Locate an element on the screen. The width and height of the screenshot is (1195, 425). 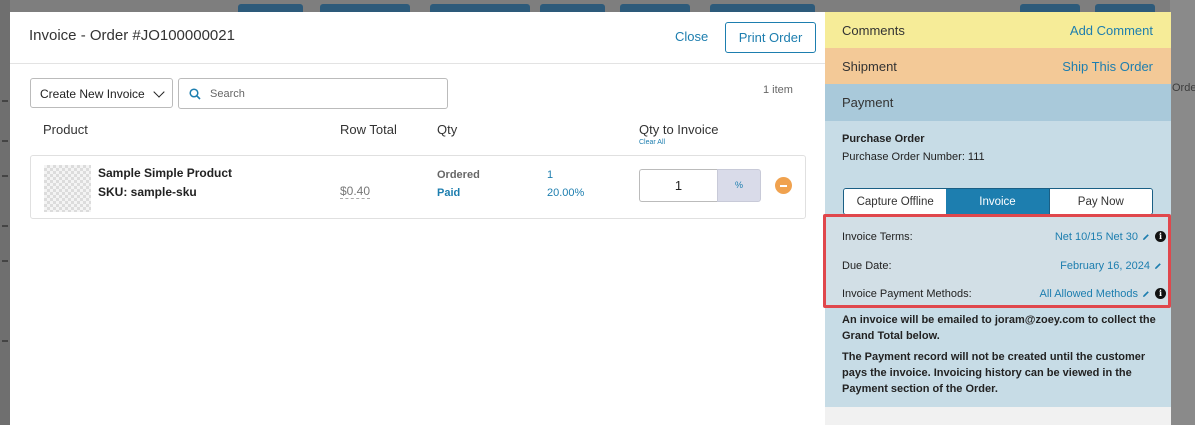
purchase-order-number: Purchase Order Number: 111 is located at coordinates (913, 157).